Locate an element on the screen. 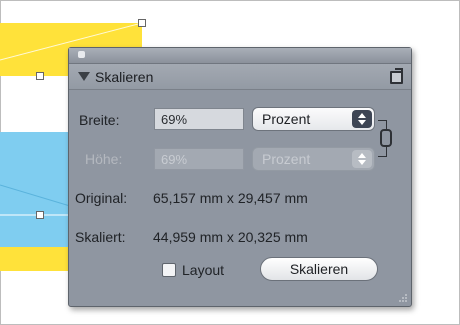 The width and height of the screenshot is (460, 325). proportion-link is located at coordinates (385, 138).